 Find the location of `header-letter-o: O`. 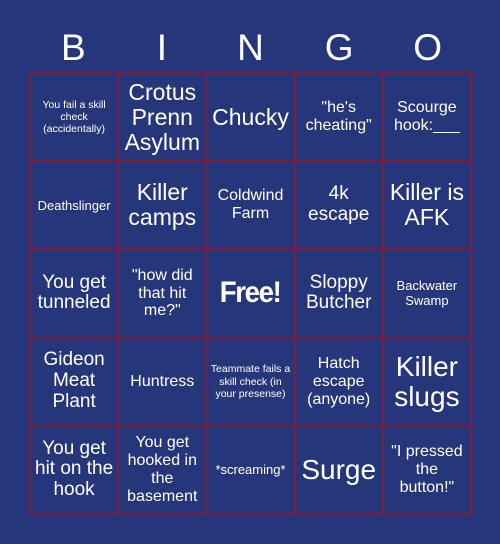

header-letter-o: O is located at coordinates (428, 47).